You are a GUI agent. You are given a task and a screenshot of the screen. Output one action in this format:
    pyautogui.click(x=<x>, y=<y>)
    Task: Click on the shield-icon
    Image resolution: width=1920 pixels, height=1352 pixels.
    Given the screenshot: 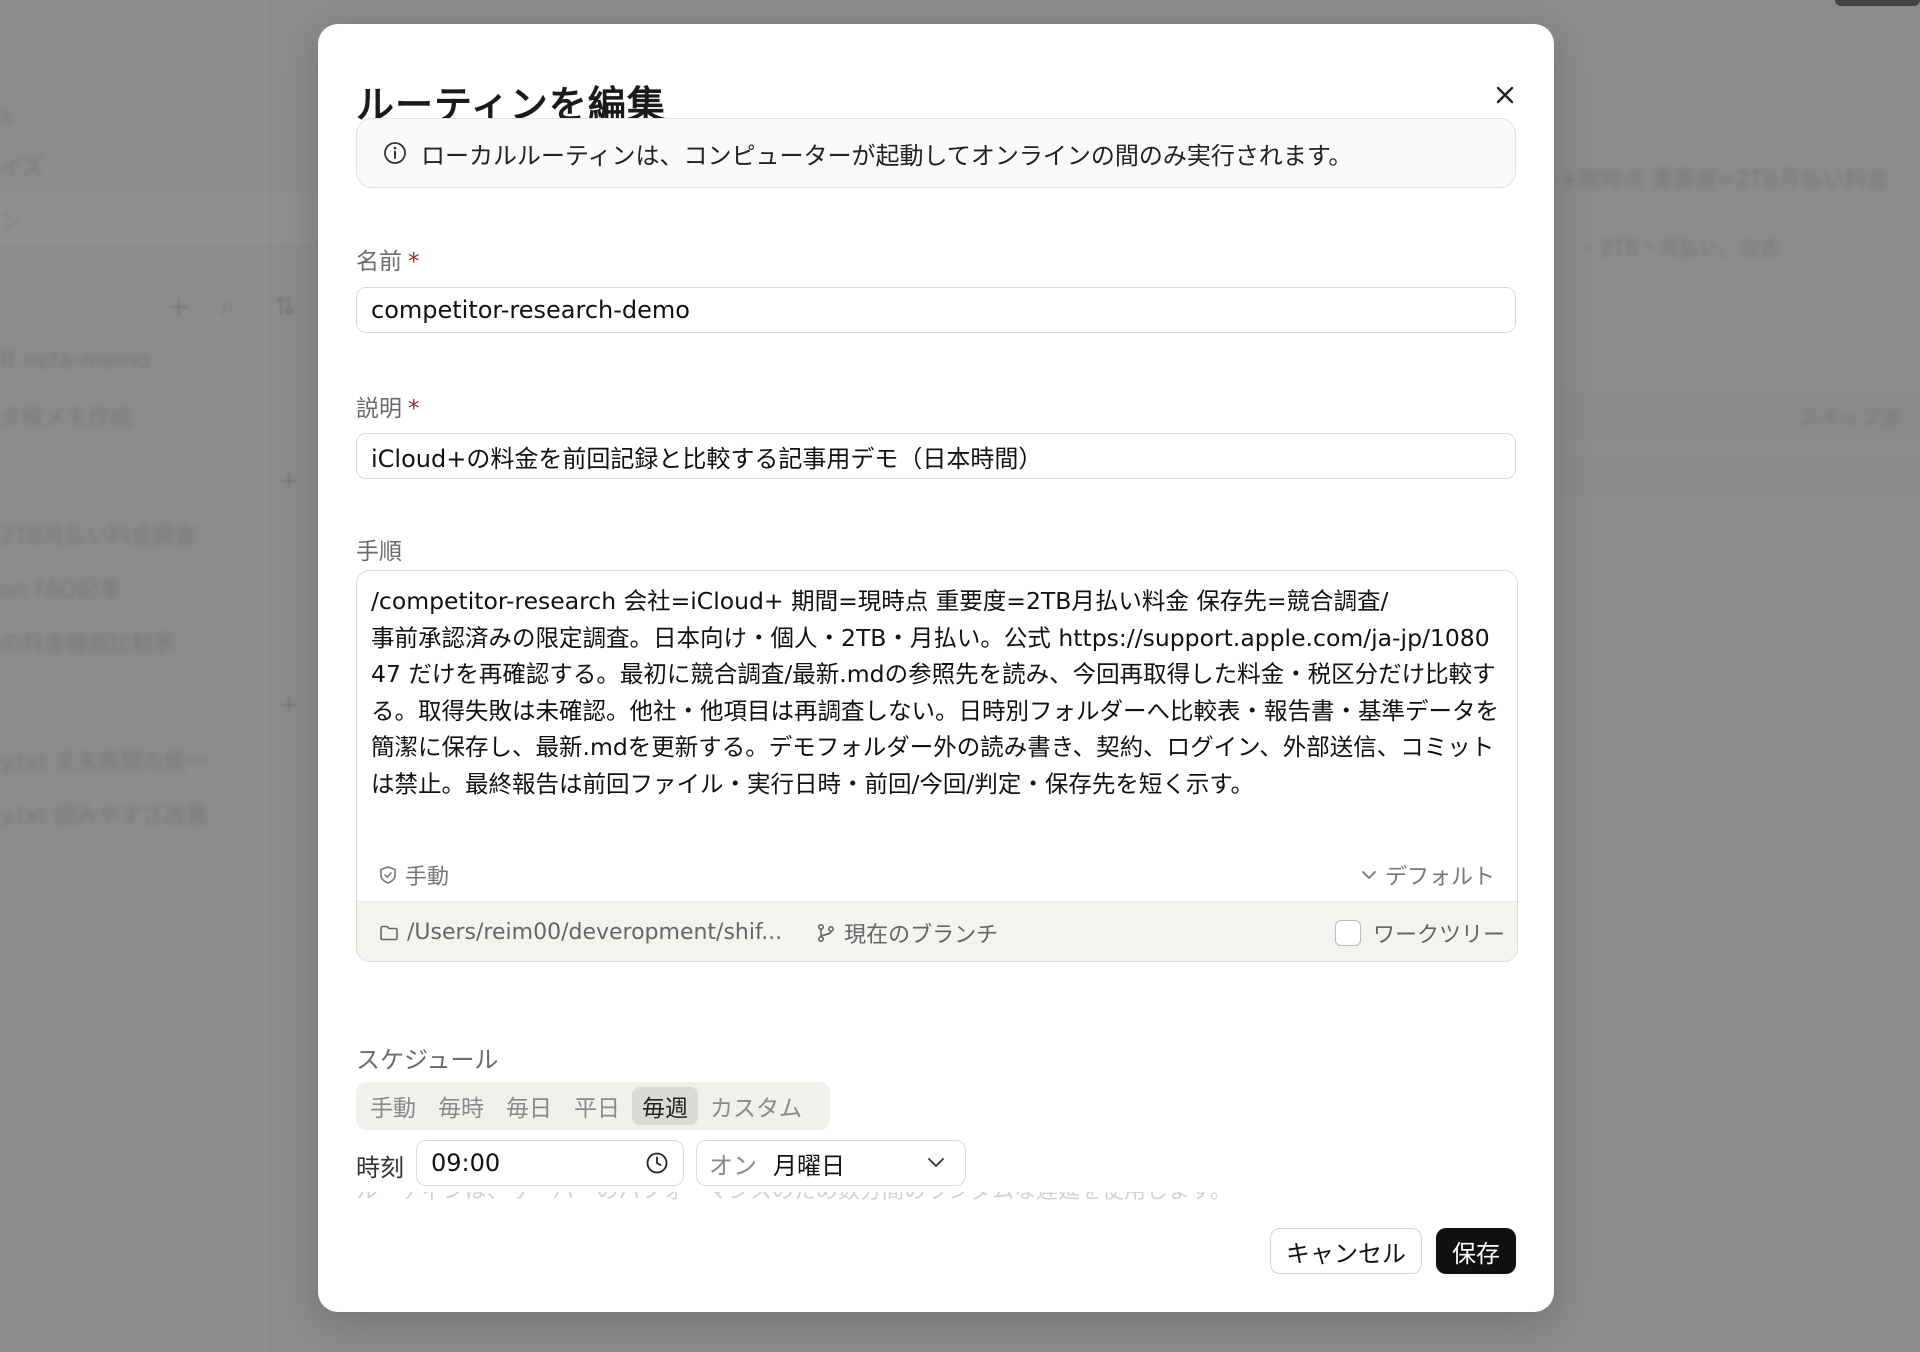 What is the action you would take?
    pyautogui.click(x=388, y=875)
    